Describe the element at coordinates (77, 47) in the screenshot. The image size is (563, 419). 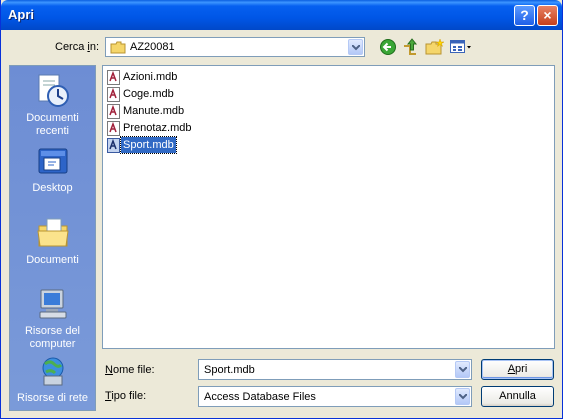
I see `look-in-label: Cerca in:` at that location.